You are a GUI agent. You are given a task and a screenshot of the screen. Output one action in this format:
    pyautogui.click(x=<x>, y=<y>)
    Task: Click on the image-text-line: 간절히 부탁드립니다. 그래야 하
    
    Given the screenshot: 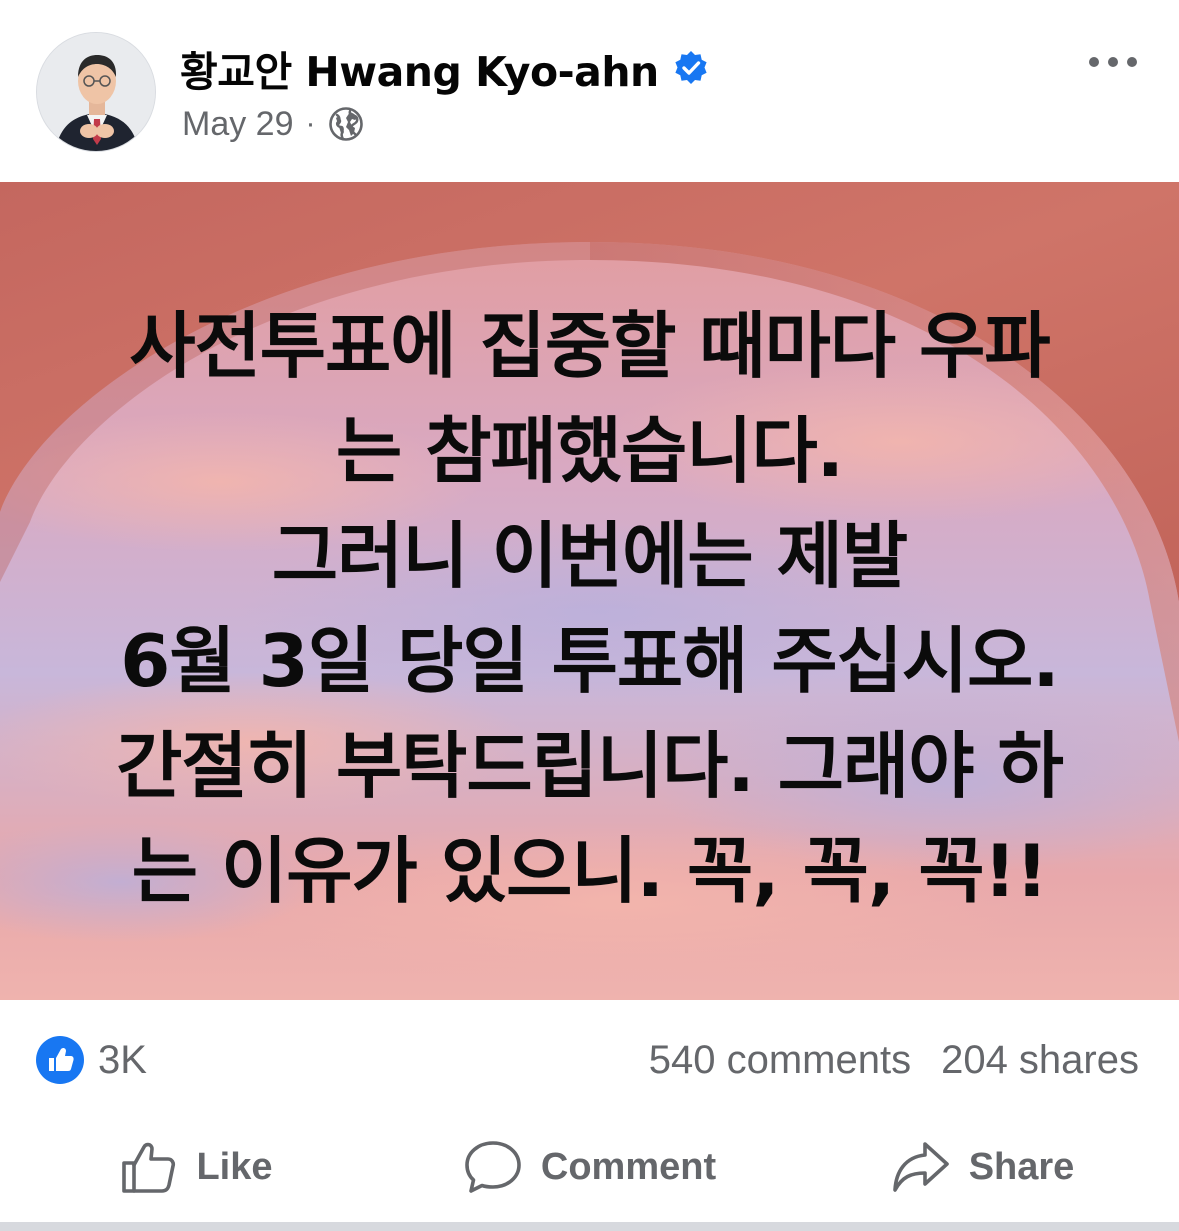 What is the action you would take?
    pyautogui.click(x=590, y=766)
    